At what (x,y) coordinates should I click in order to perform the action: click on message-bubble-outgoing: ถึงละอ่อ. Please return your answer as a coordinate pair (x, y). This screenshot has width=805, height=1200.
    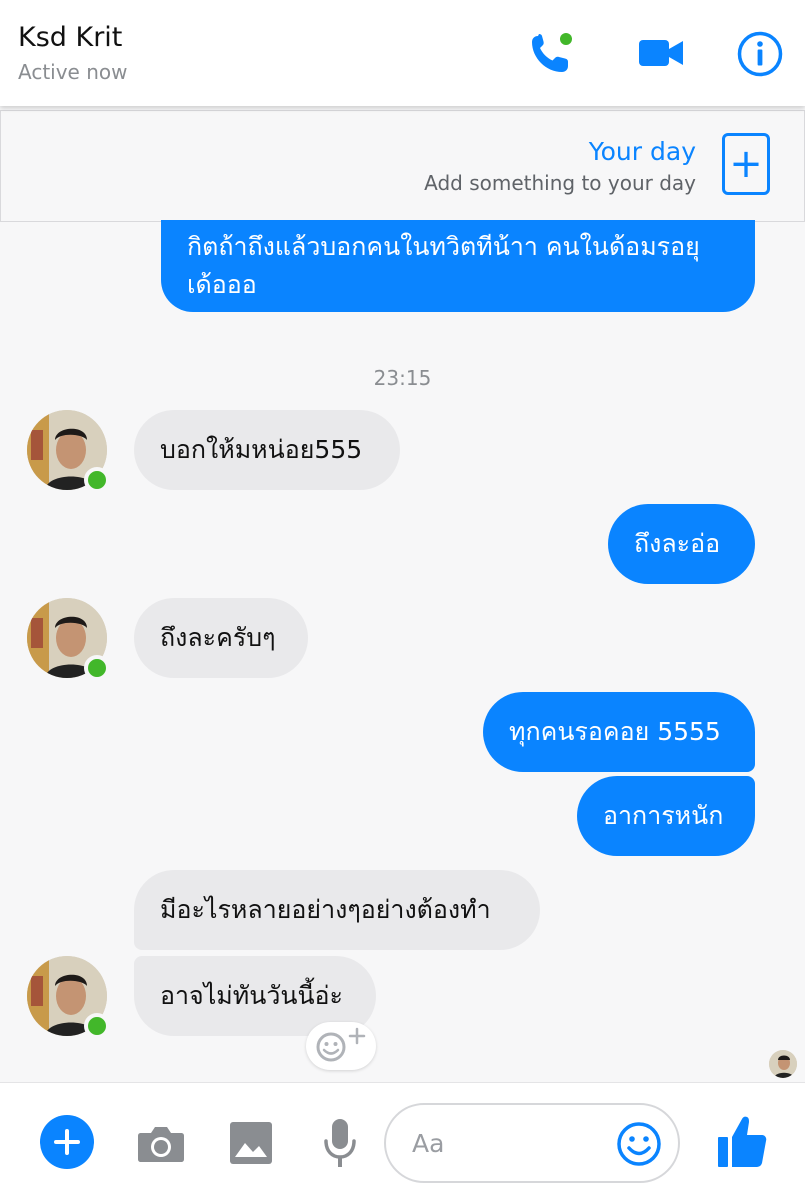
    Looking at the image, I should click on (681, 544).